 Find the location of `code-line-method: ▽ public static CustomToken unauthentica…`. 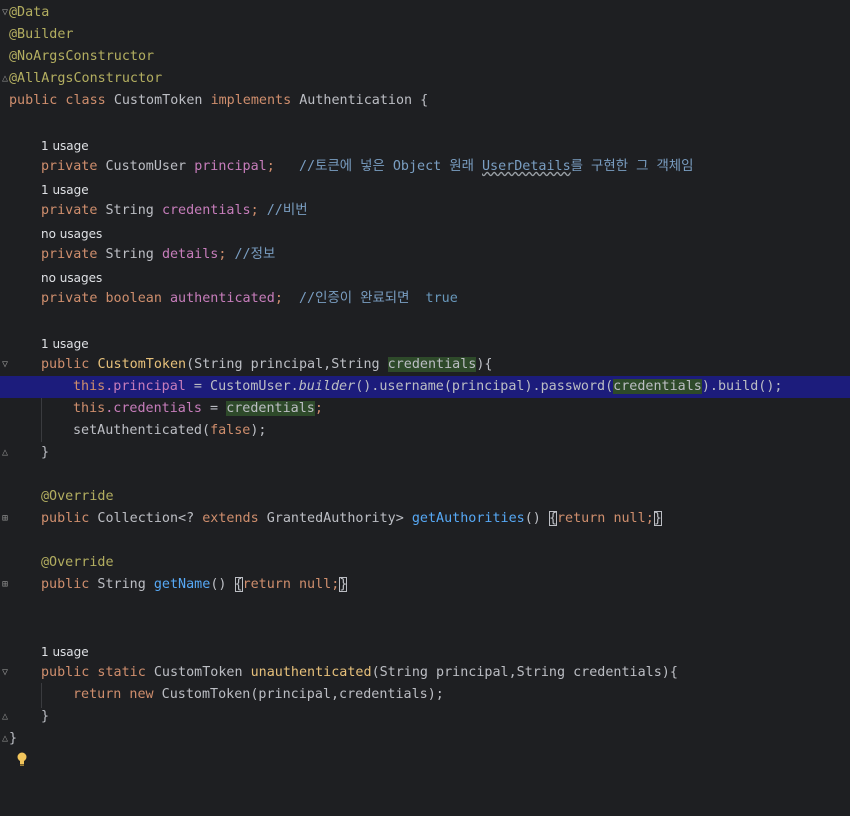

code-line-method: ▽ public static CustomToken unauthentica… is located at coordinates (425, 673).